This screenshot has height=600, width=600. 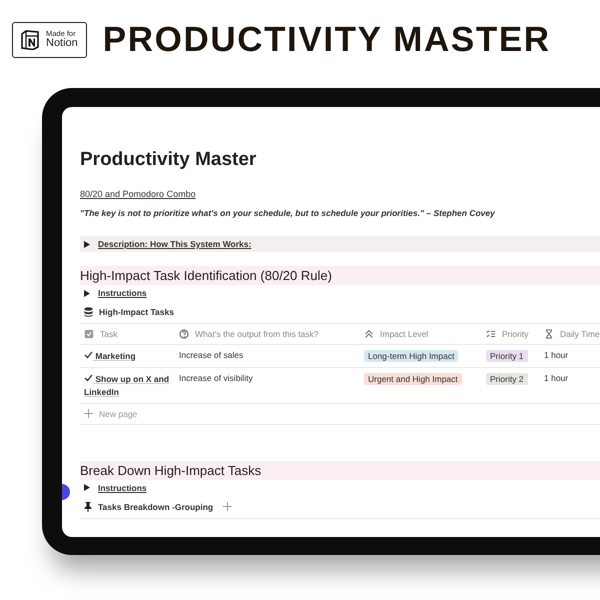 I want to click on pin-icon, so click(x=88, y=507).